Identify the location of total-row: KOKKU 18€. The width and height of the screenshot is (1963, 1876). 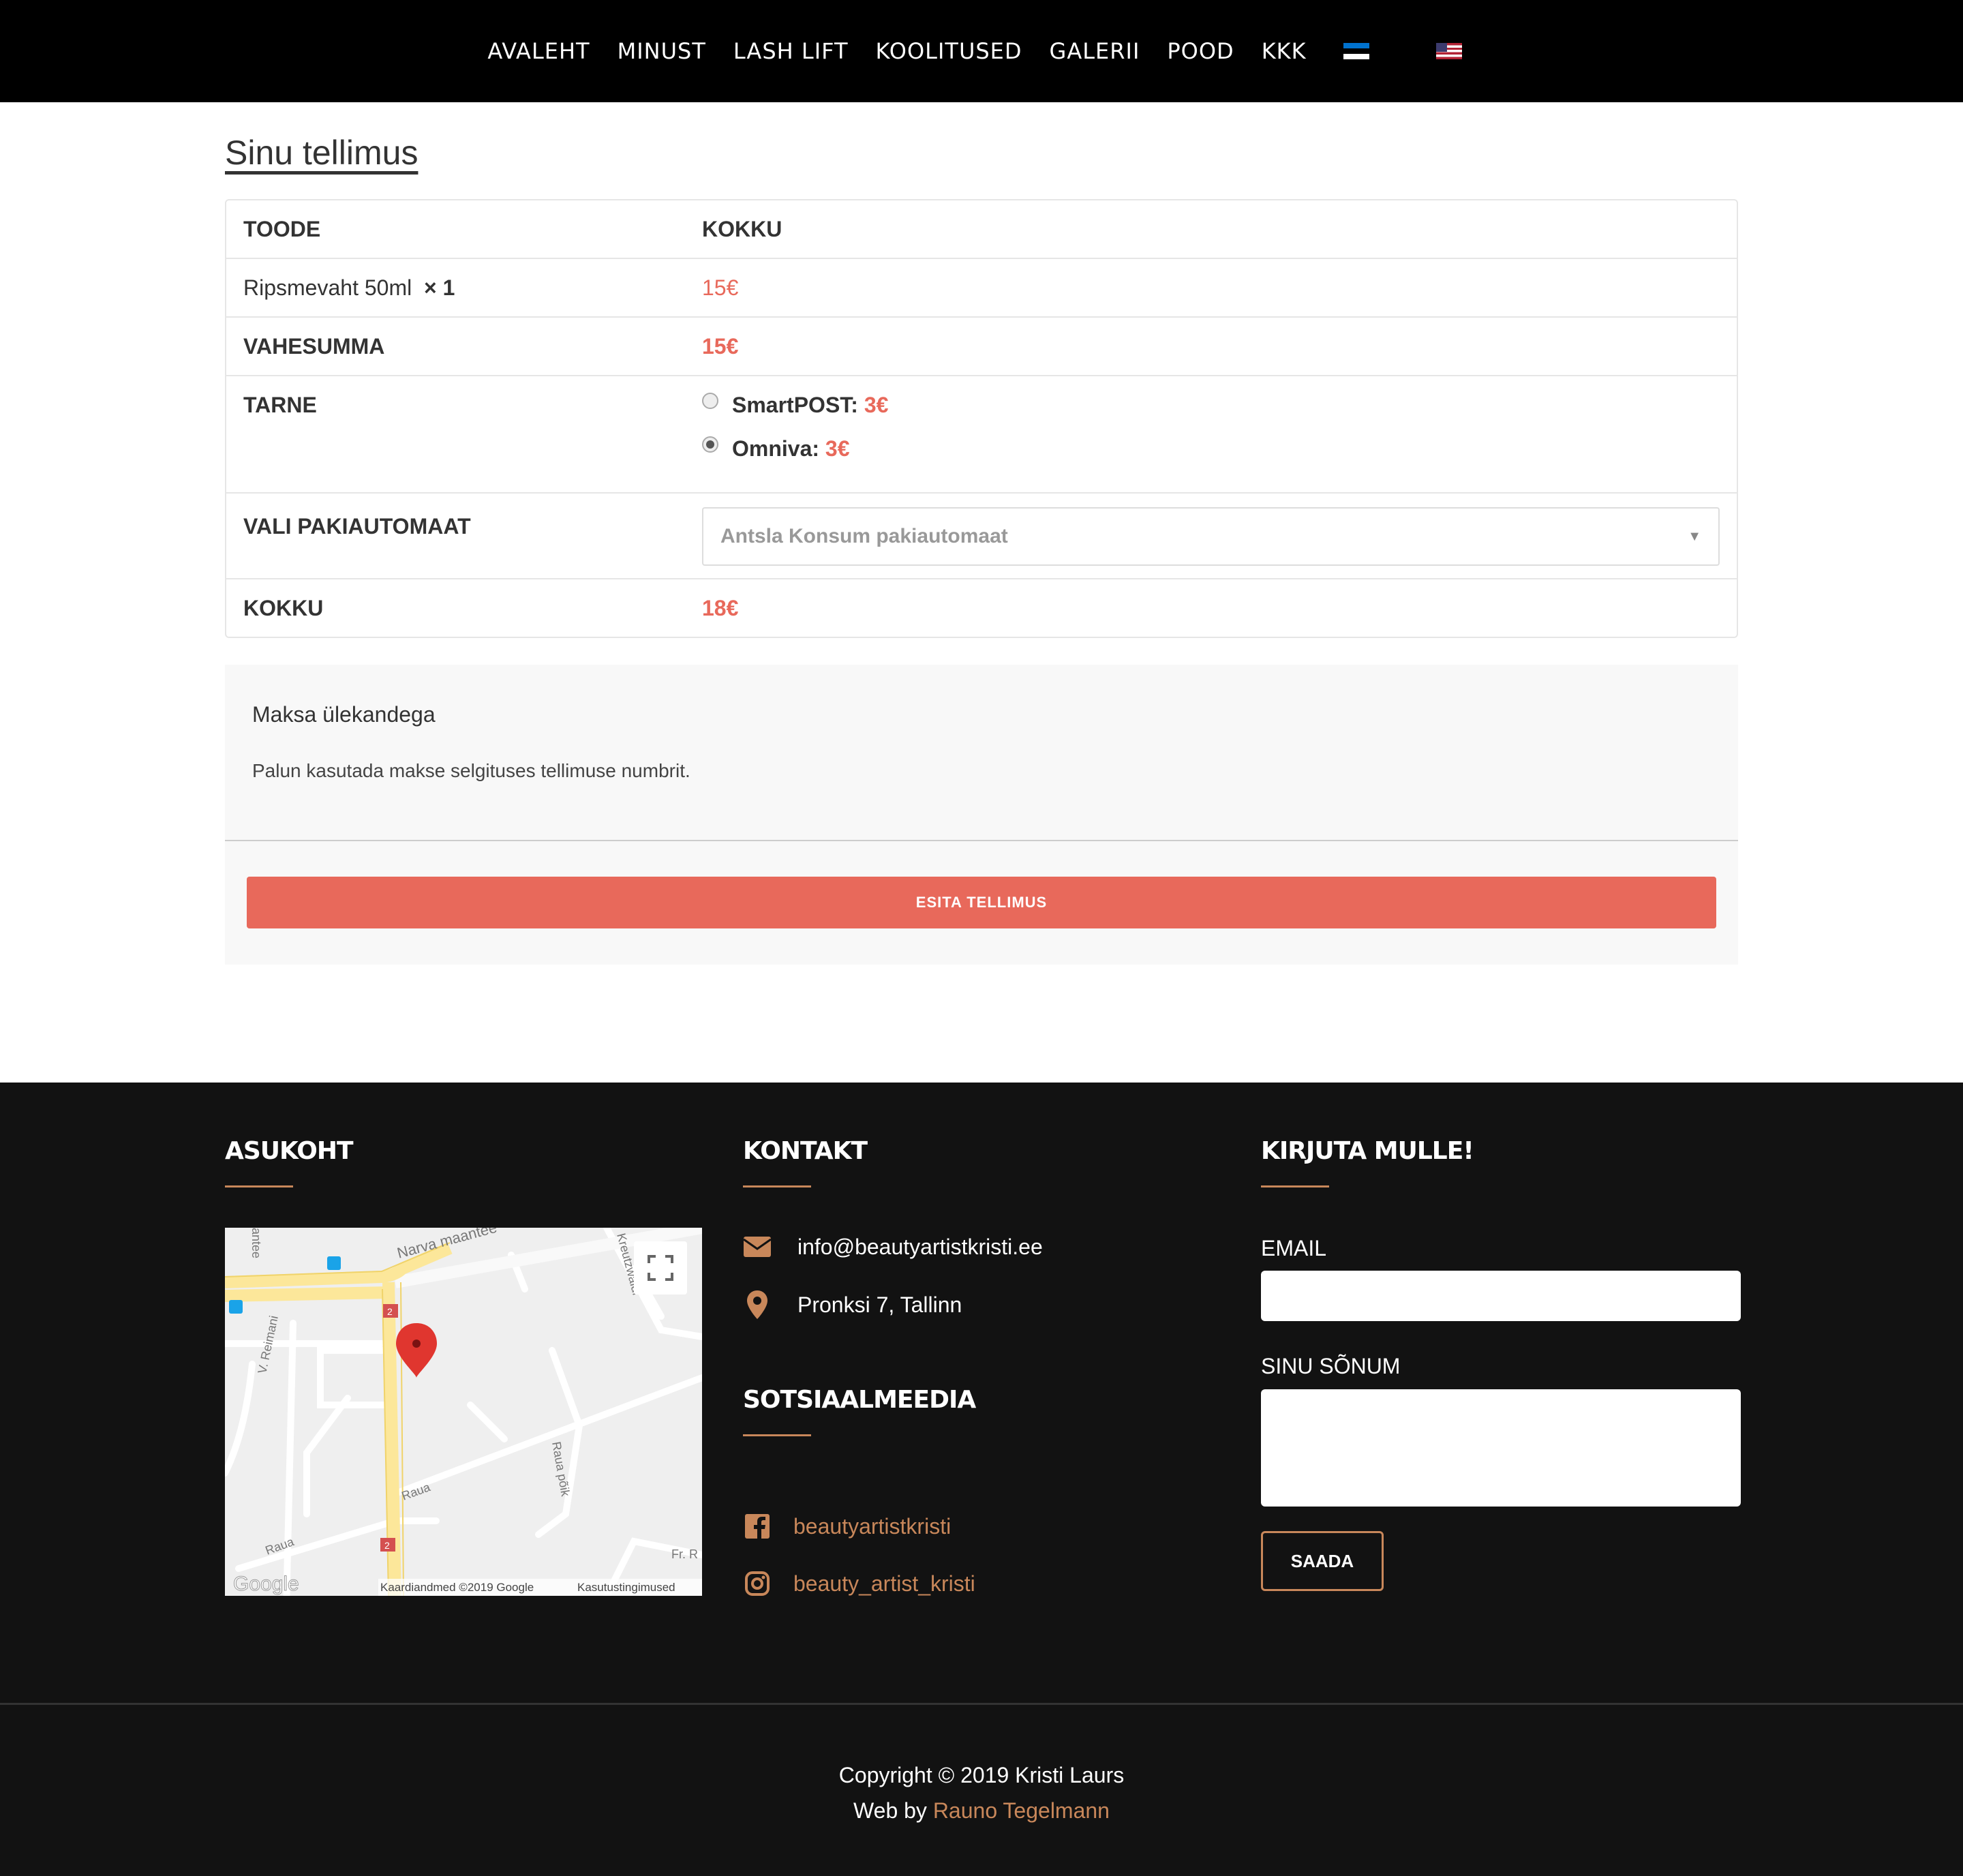
(981, 607).